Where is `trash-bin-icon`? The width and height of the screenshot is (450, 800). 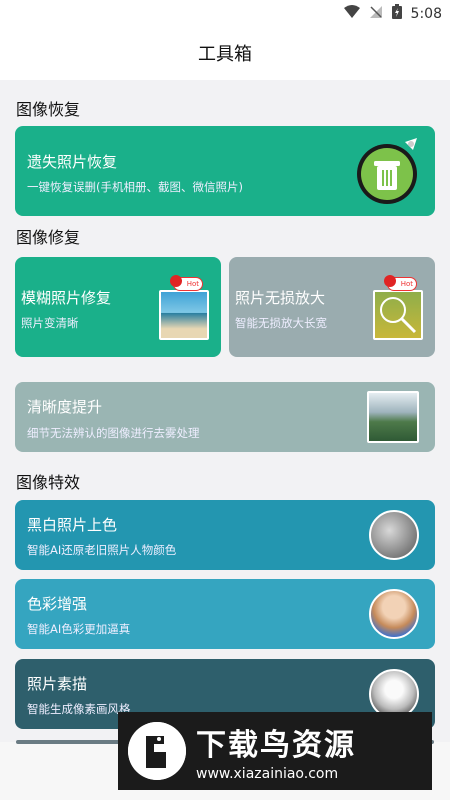
trash-bin-icon is located at coordinates (387, 172).